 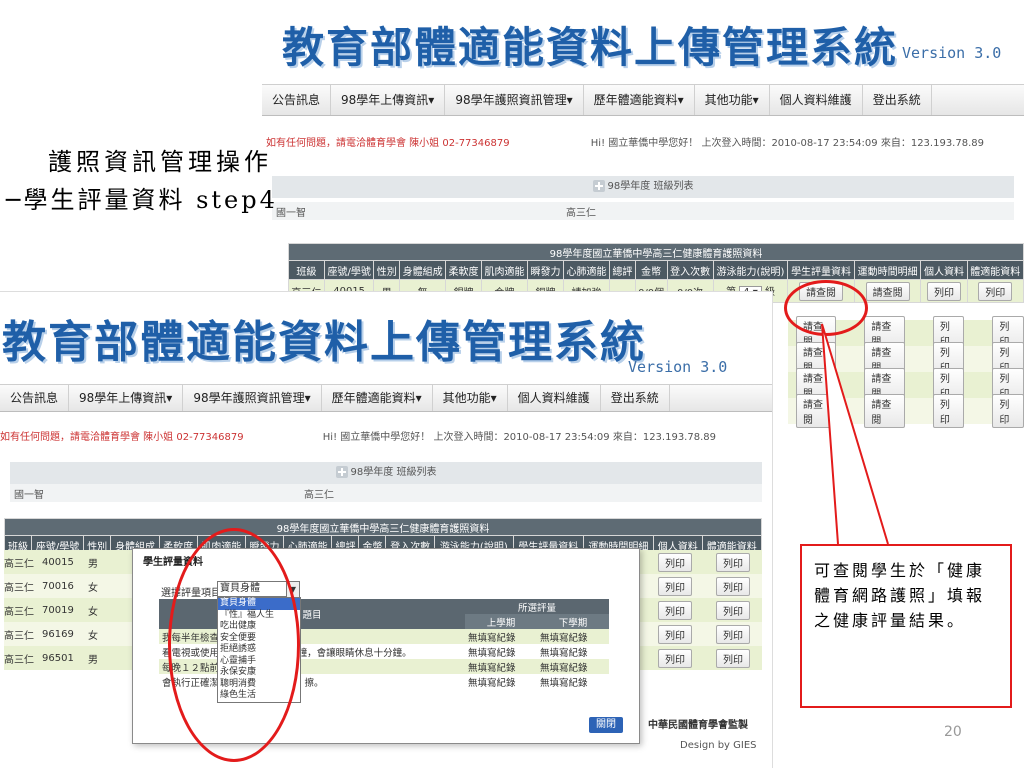 I want to click on callout-text: 可查閱學生於「健康體育網路護照」填報之健康評量結果。, so click(x=900, y=595).